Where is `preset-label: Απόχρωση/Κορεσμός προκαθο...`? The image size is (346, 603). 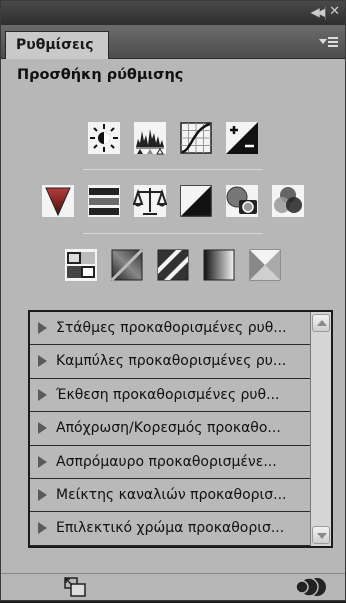
preset-label: Απόχρωση/Κορεσμός προκαθο... is located at coordinates (168, 428).